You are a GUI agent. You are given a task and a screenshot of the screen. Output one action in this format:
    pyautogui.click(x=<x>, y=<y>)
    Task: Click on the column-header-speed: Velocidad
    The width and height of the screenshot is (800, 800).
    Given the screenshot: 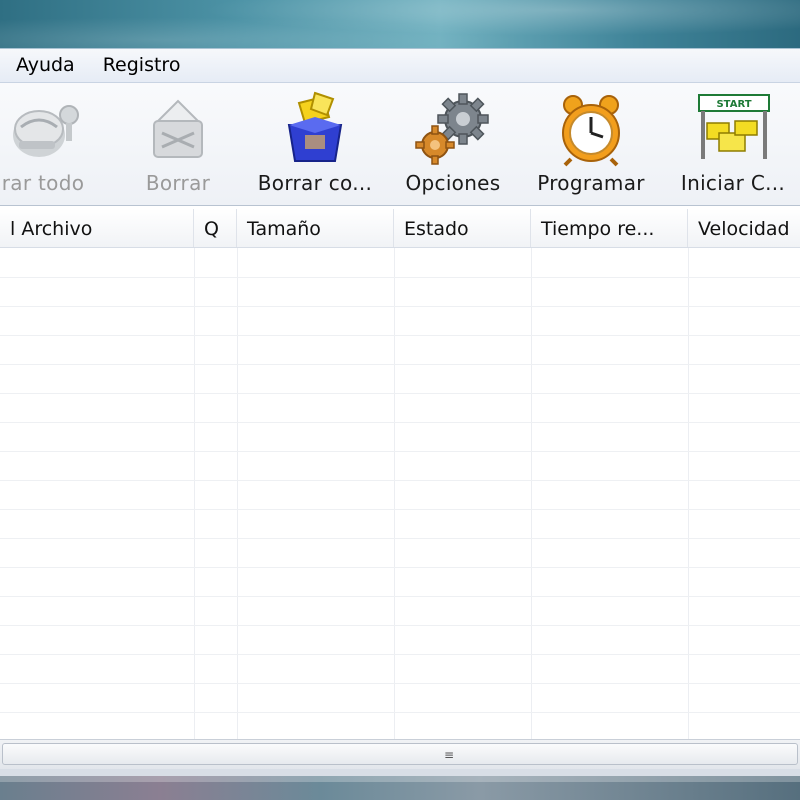 What is the action you would take?
    pyautogui.click(x=744, y=228)
    